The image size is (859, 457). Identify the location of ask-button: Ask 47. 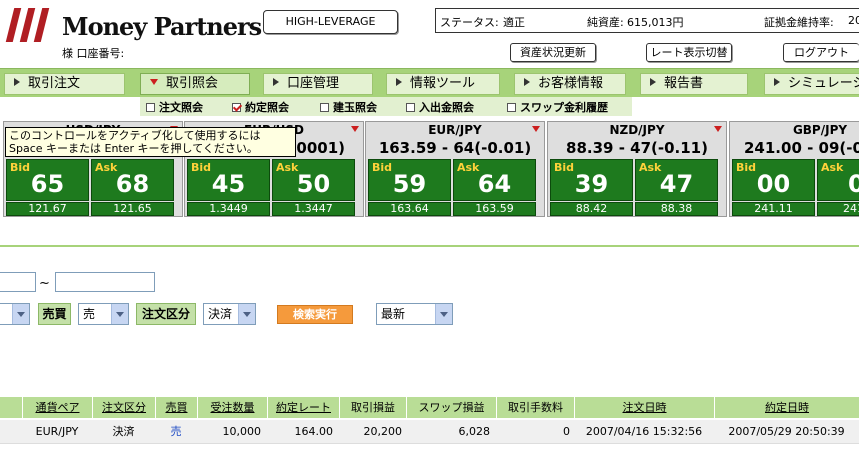
(676, 180).